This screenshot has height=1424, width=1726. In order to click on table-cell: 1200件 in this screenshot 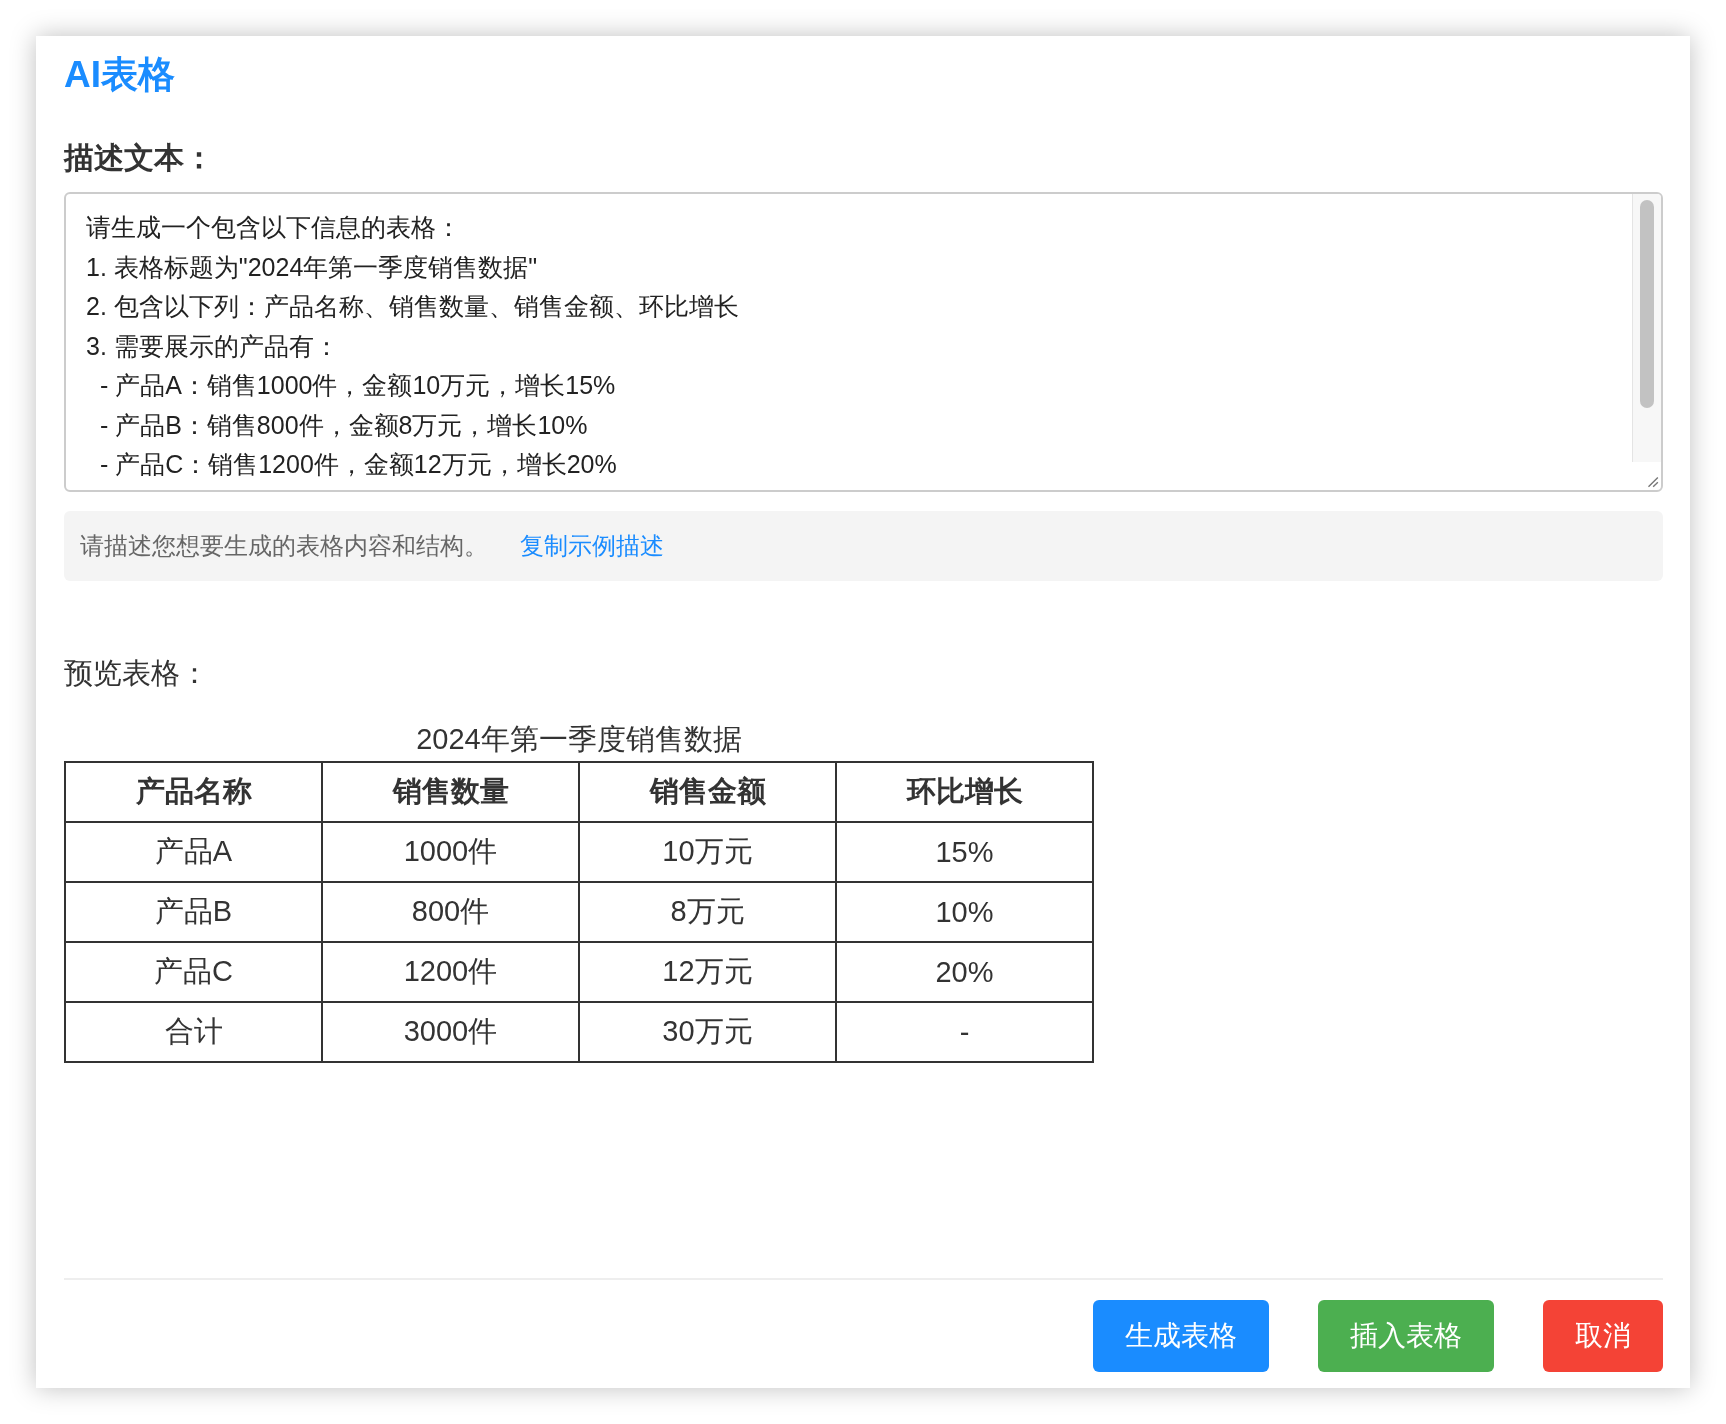, I will do `click(450, 972)`.